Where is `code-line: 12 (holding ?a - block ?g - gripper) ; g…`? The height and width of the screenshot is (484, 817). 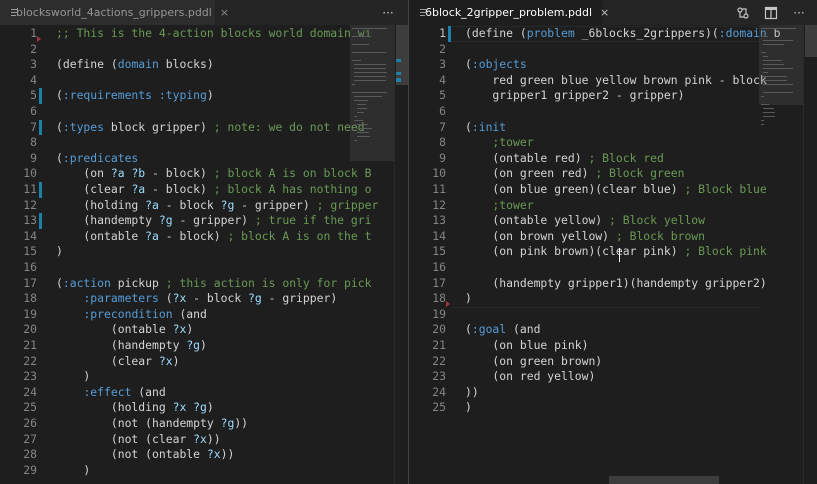 code-line: 12 (holding ?a - block ?g - gripper) ; g… is located at coordinates (204, 206).